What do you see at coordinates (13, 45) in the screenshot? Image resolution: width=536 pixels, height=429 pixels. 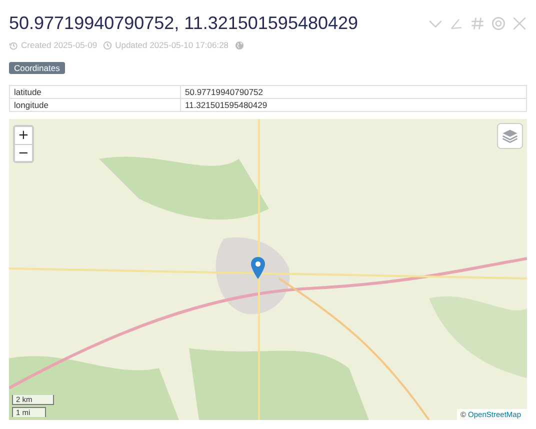 I see `history-icon` at bounding box center [13, 45].